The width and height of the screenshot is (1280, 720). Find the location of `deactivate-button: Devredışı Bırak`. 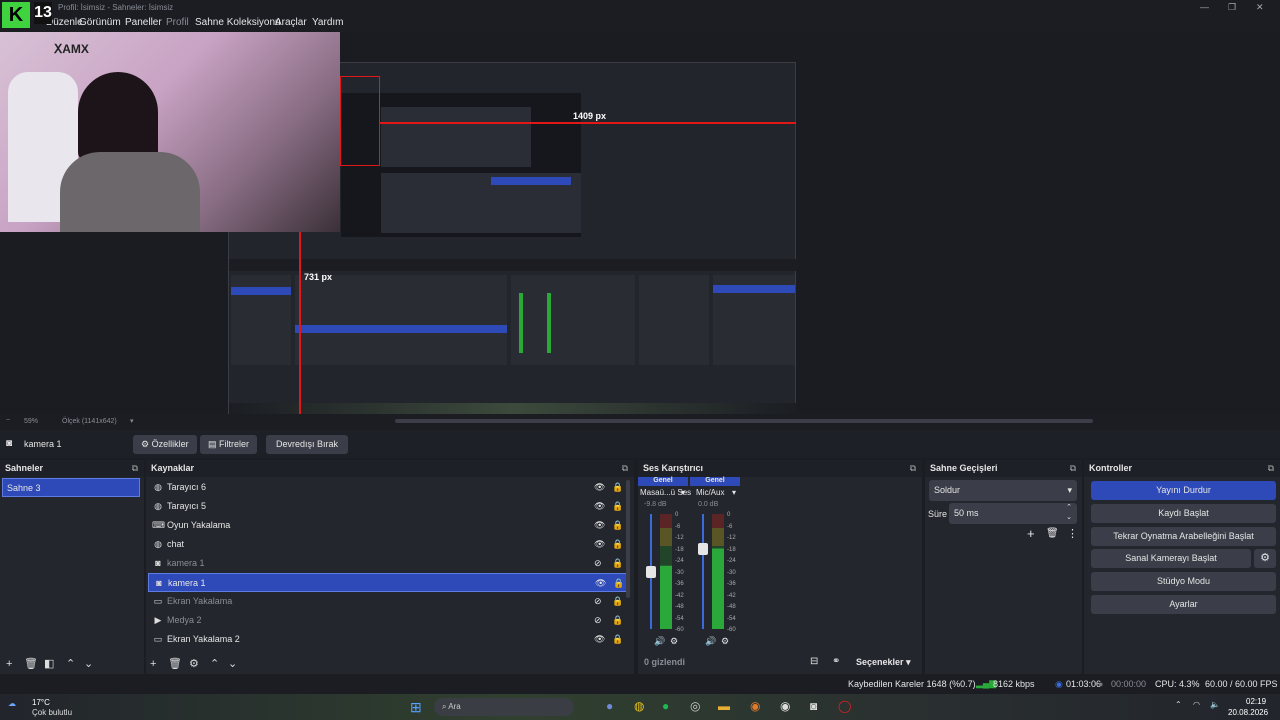

deactivate-button: Devredışı Bırak is located at coordinates (307, 444).